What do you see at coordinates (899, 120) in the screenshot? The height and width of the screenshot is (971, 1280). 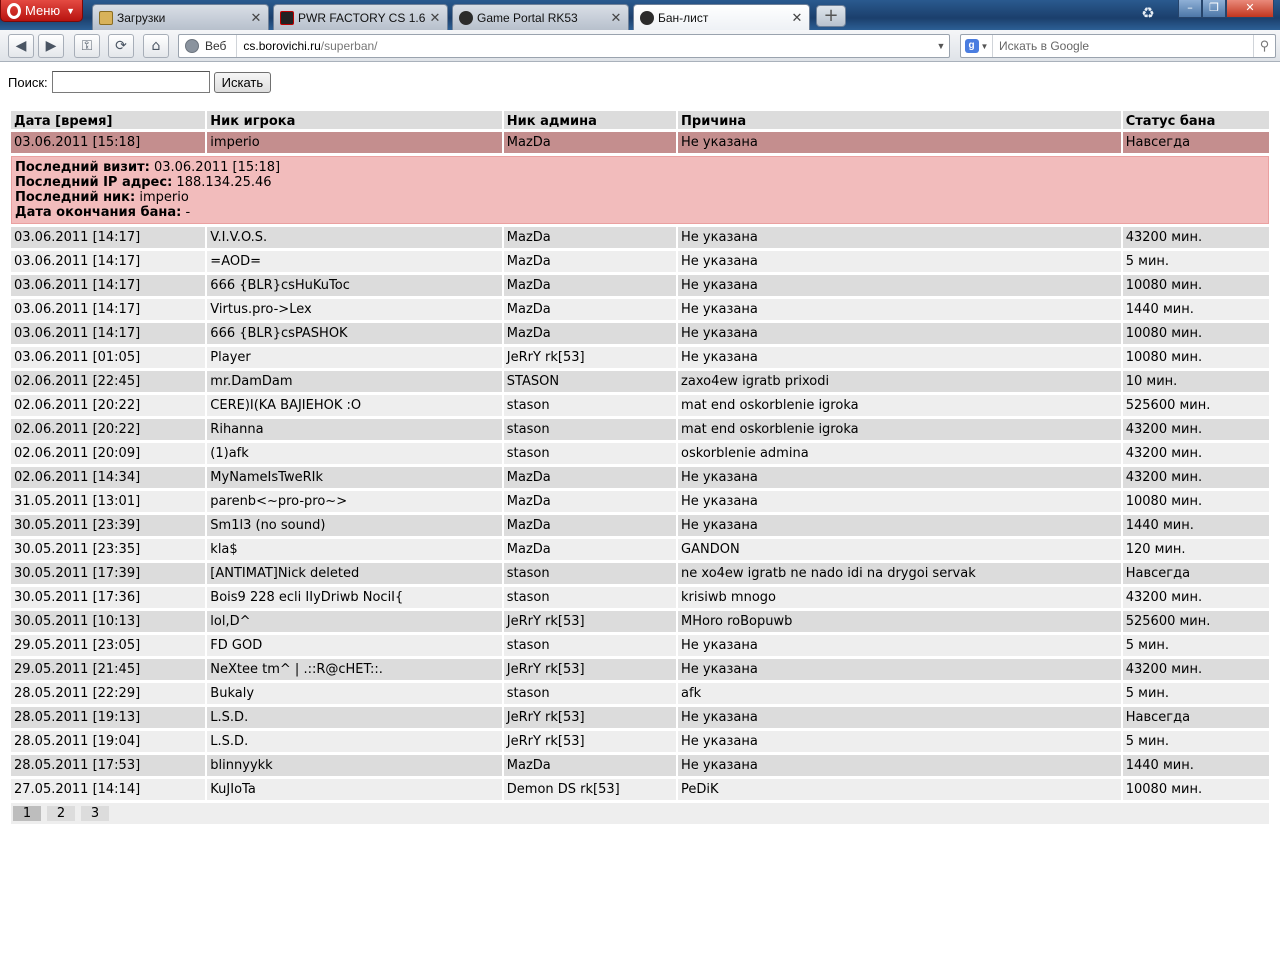 I see `column-header-reason: Причина` at bounding box center [899, 120].